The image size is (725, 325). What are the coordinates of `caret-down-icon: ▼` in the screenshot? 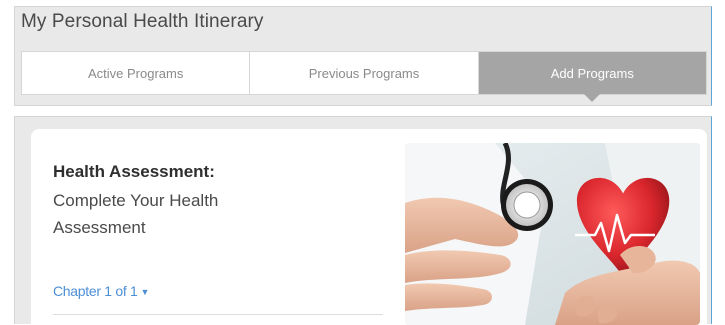 It's located at (145, 292).